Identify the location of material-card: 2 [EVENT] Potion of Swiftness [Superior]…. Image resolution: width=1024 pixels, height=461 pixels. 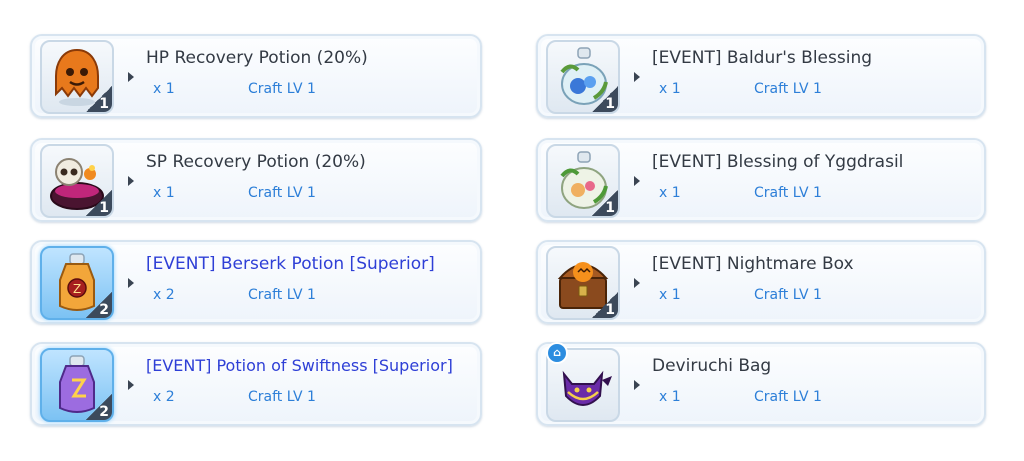
(256, 384).